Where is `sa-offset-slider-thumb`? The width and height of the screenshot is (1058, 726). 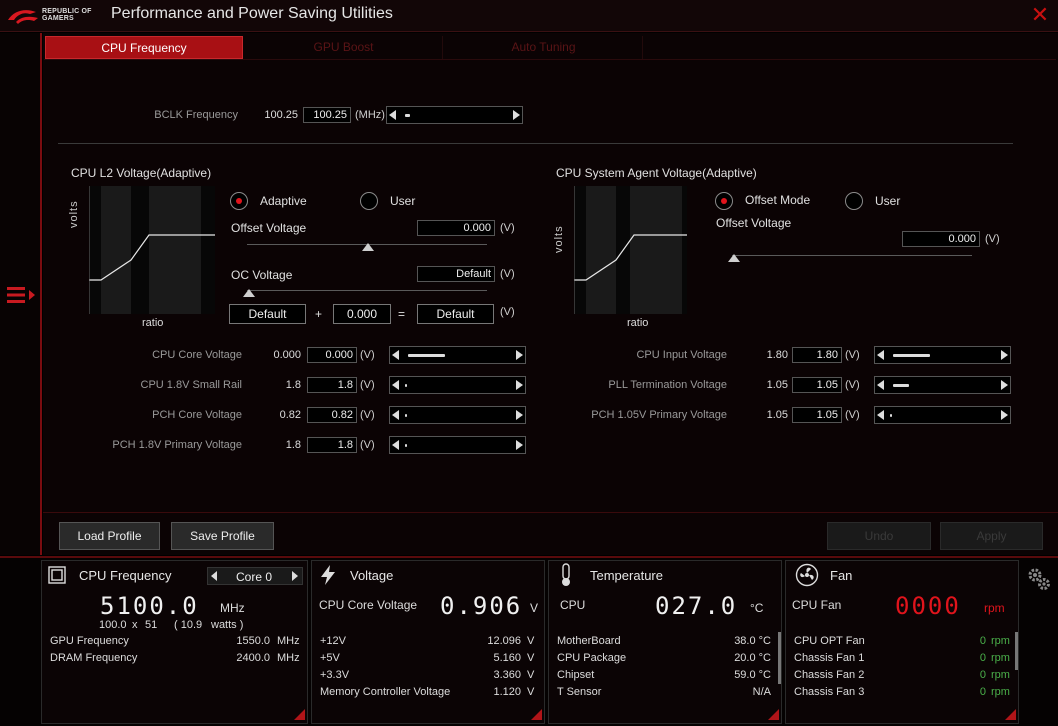
sa-offset-slider-thumb is located at coordinates (734, 258).